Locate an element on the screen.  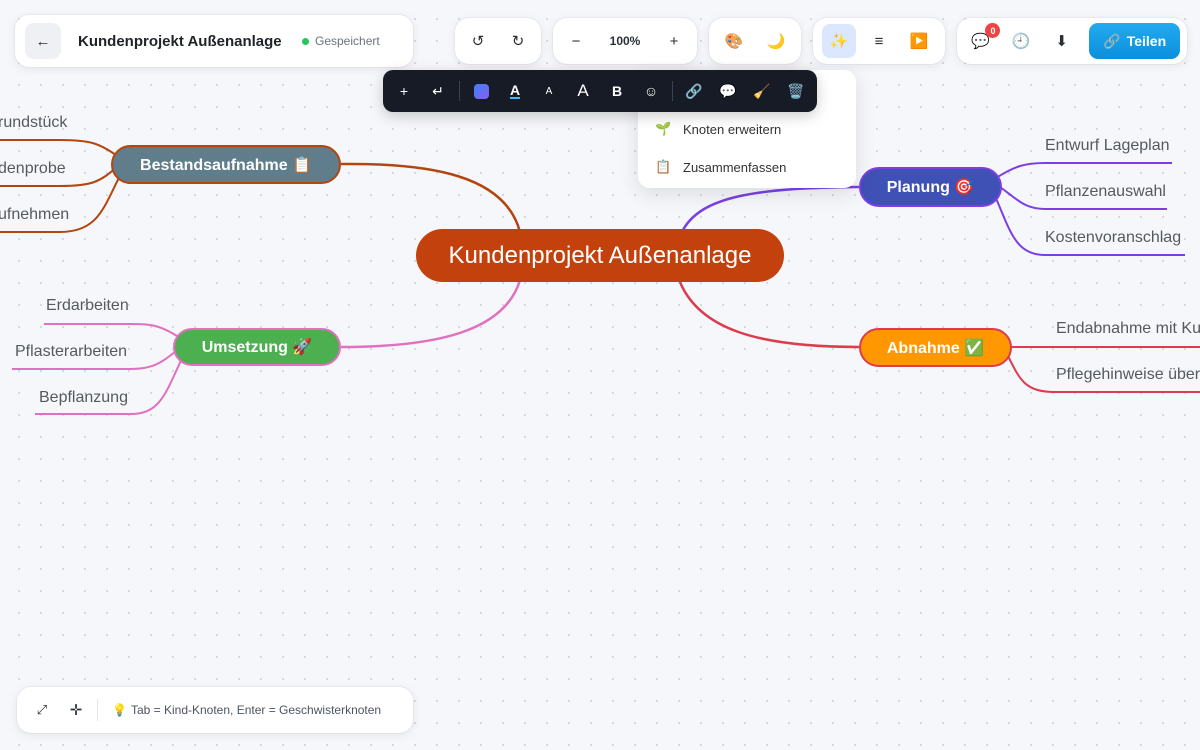
bold-button: B is located at coordinates (617, 91).